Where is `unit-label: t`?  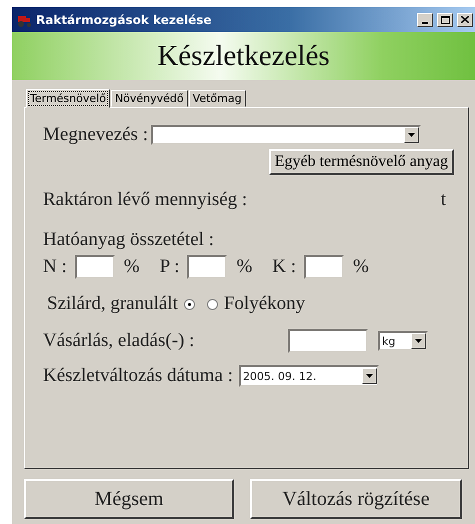
unit-label: t is located at coordinates (443, 200).